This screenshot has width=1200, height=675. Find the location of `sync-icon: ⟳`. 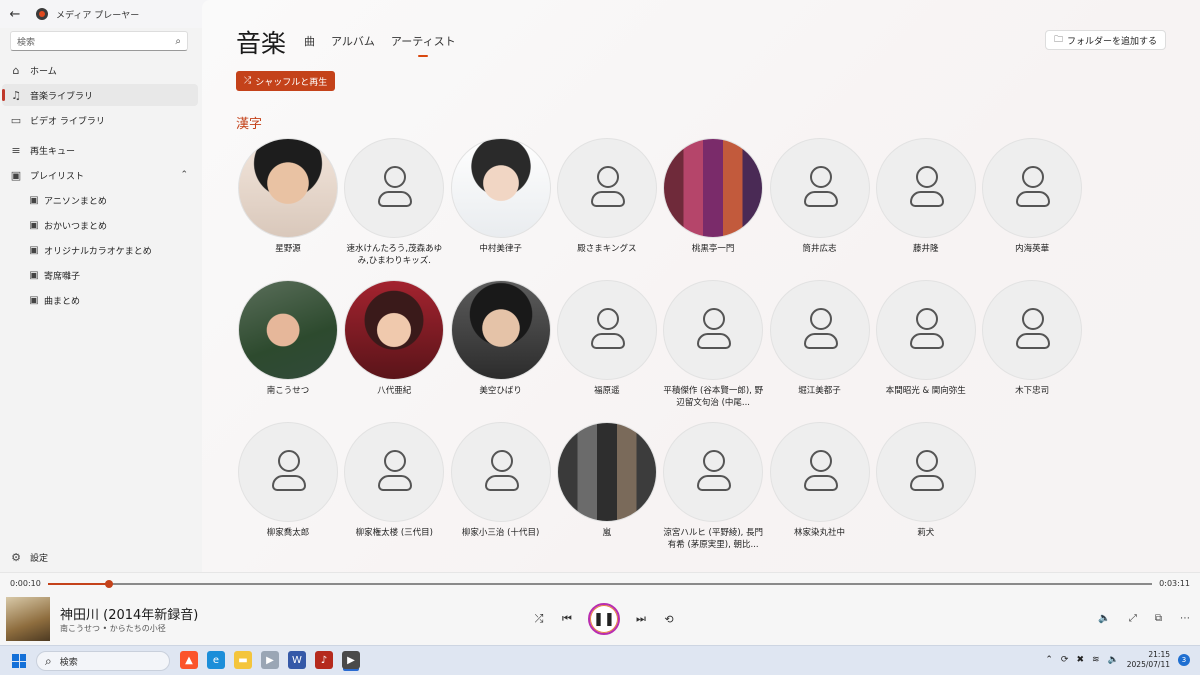

sync-icon: ⟳ is located at coordinates (1065, 660).